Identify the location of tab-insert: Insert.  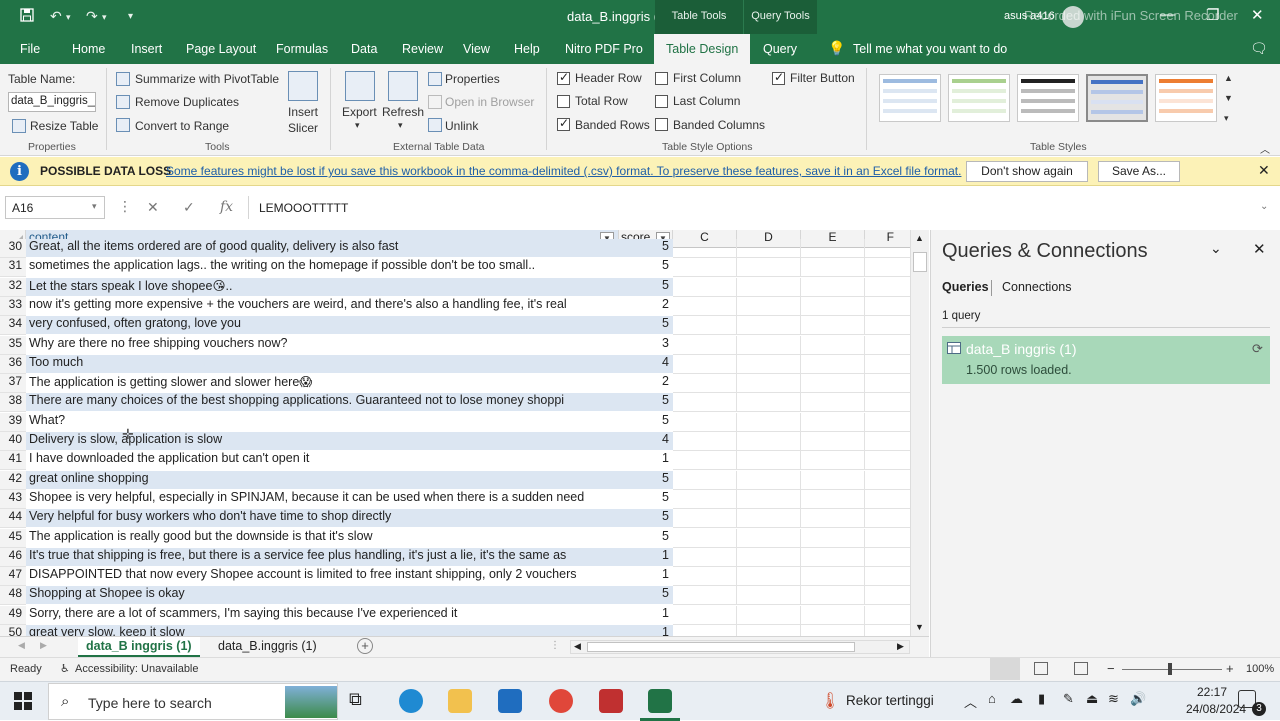
(146, 49).